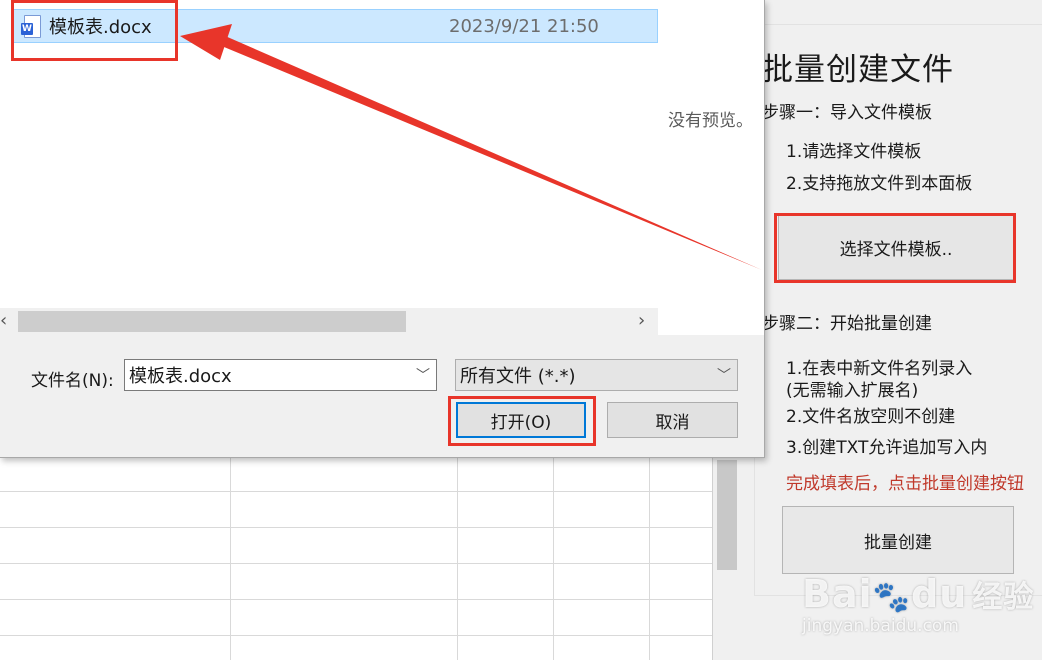 Image resolution: width=1042 pixels, height=660 pixels. What do you see at coordinates (939, 594) in the screenshot?
I see `watermark-brand2: du` at bounding box center [939, 594].